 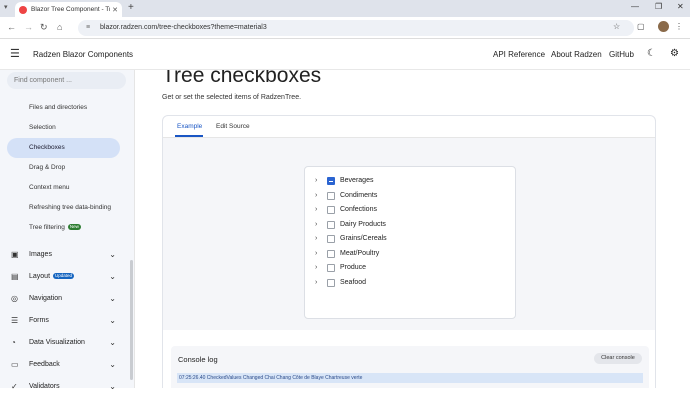 I want to click on sidebar-item-checkboxes: Checkboxes, so click(x=63, y=148).